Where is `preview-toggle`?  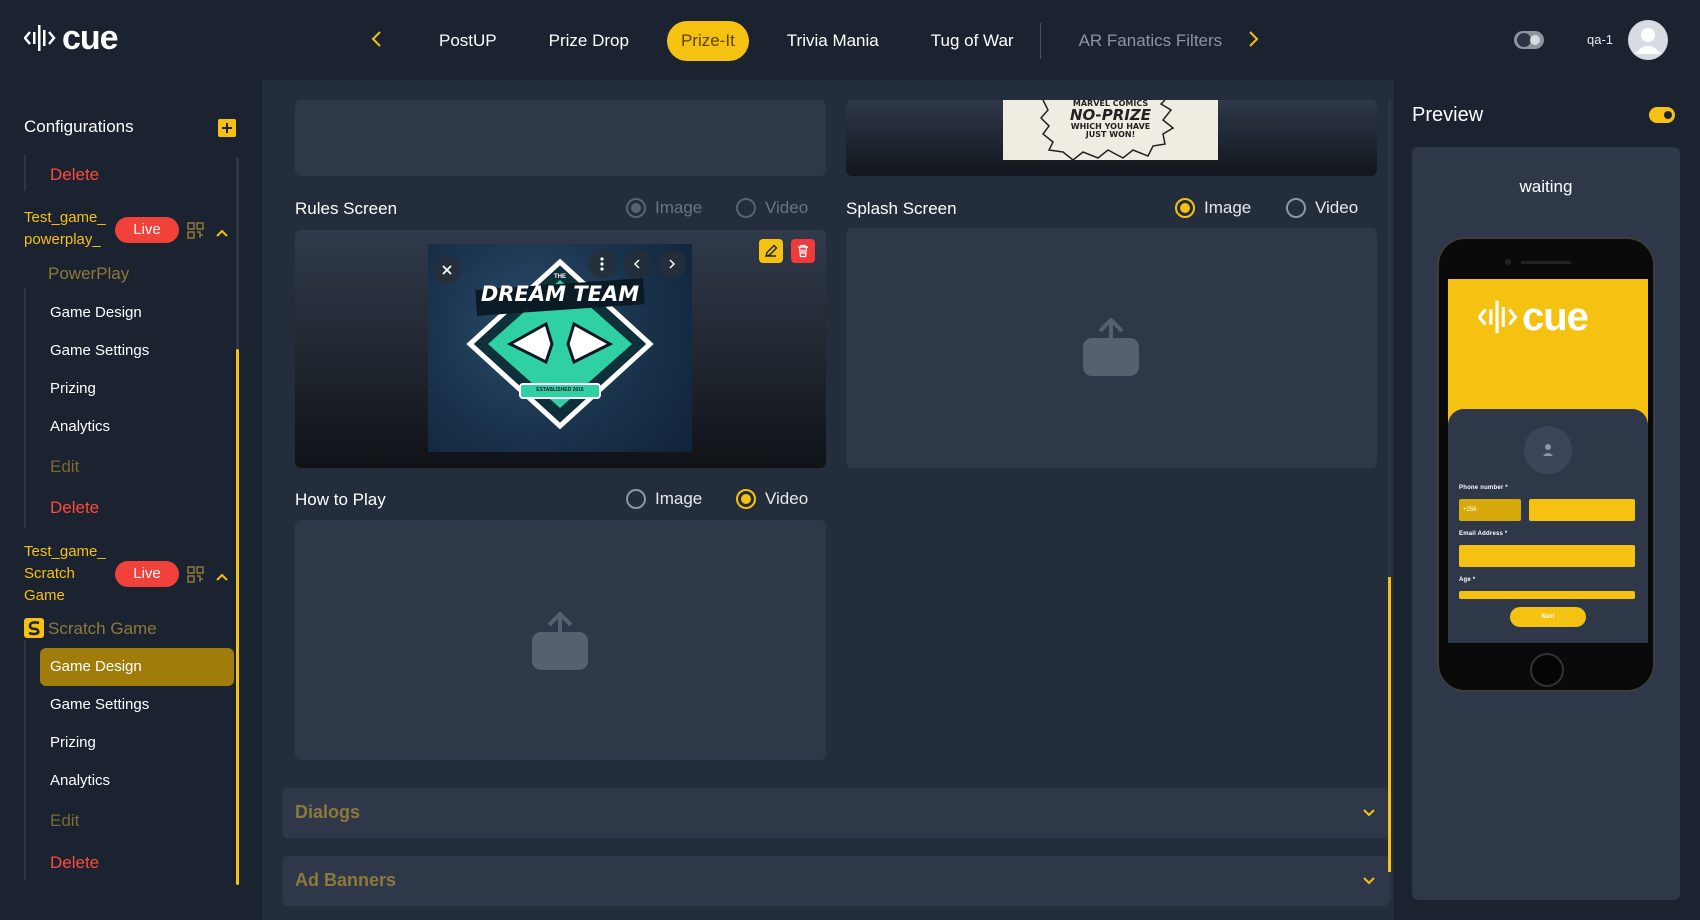
preview-toggle is located at coordinates (1662, 115).